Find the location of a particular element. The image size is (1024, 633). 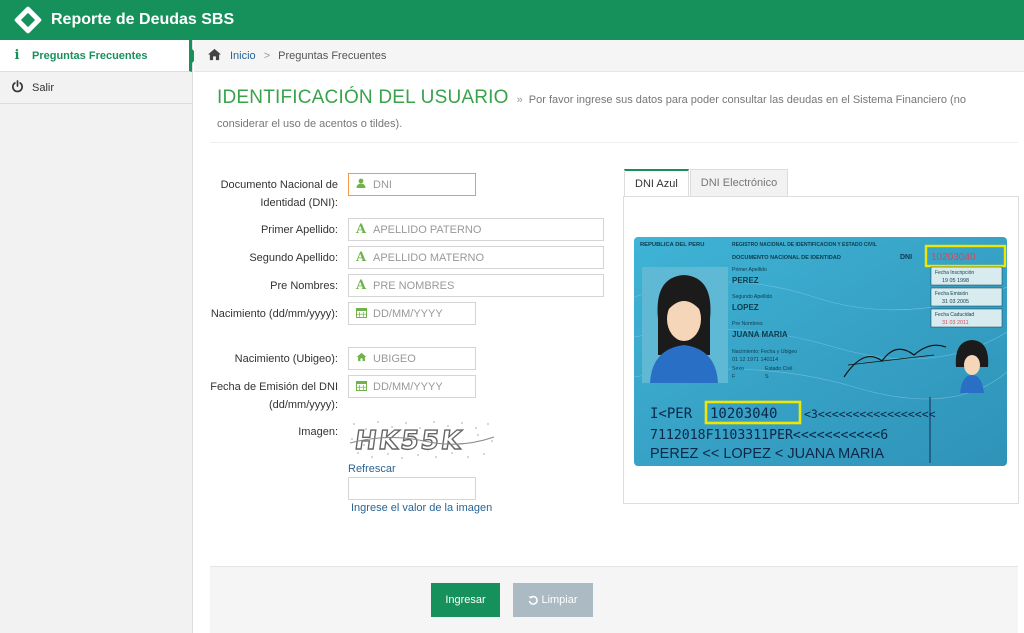

dni-placeholder: DNI is located at coordinates (382, 184).